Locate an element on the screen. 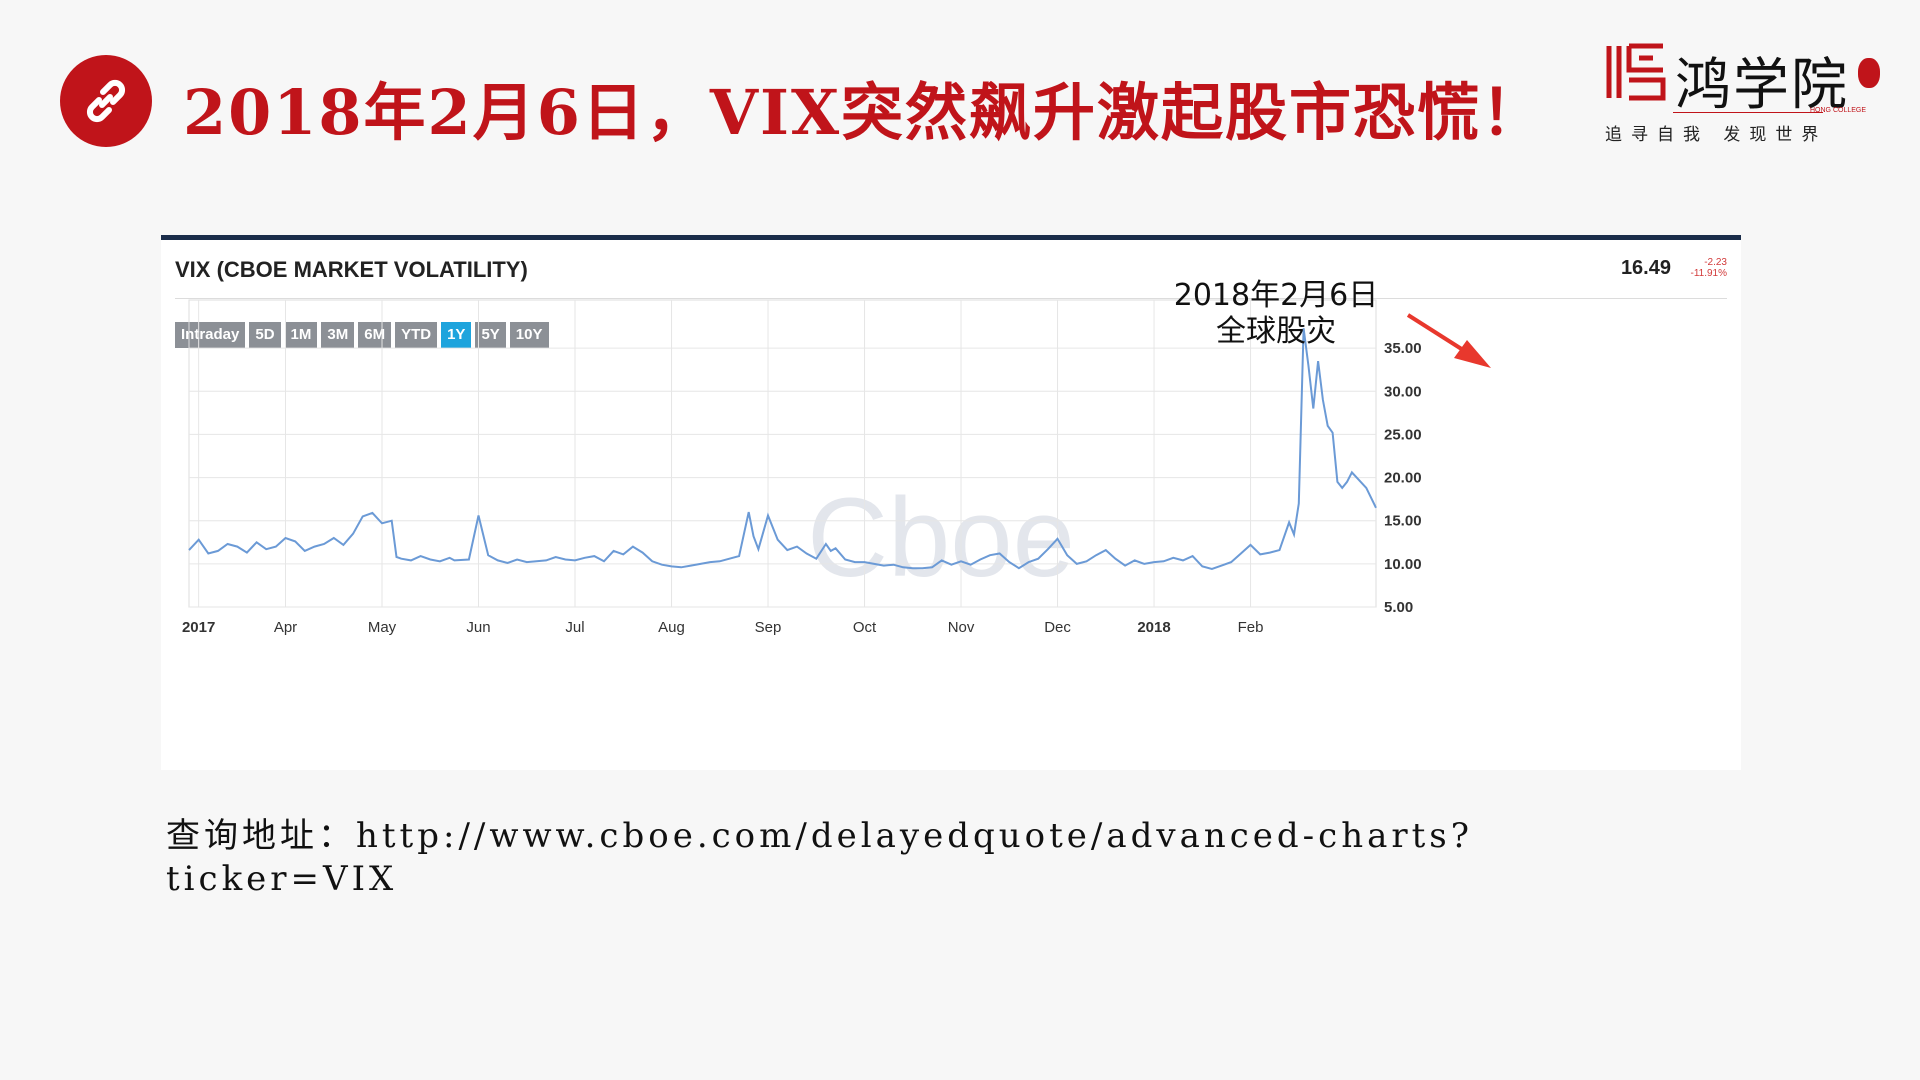  y-axis-ticks: 5.00 10.00 15.00 20.00 25.00 30.00 35.00 is located at coordinates (1403, 478).